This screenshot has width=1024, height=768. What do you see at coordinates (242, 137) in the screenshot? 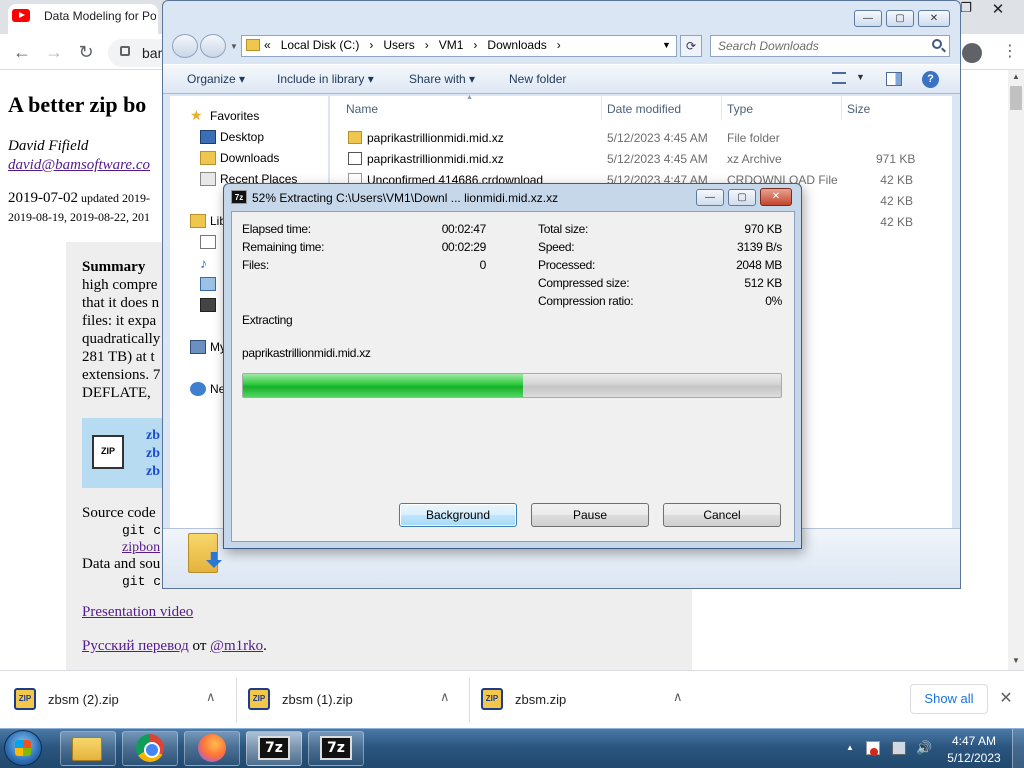
I see `nav-item-desktop: Desktop` at bounding box center [242, 137].